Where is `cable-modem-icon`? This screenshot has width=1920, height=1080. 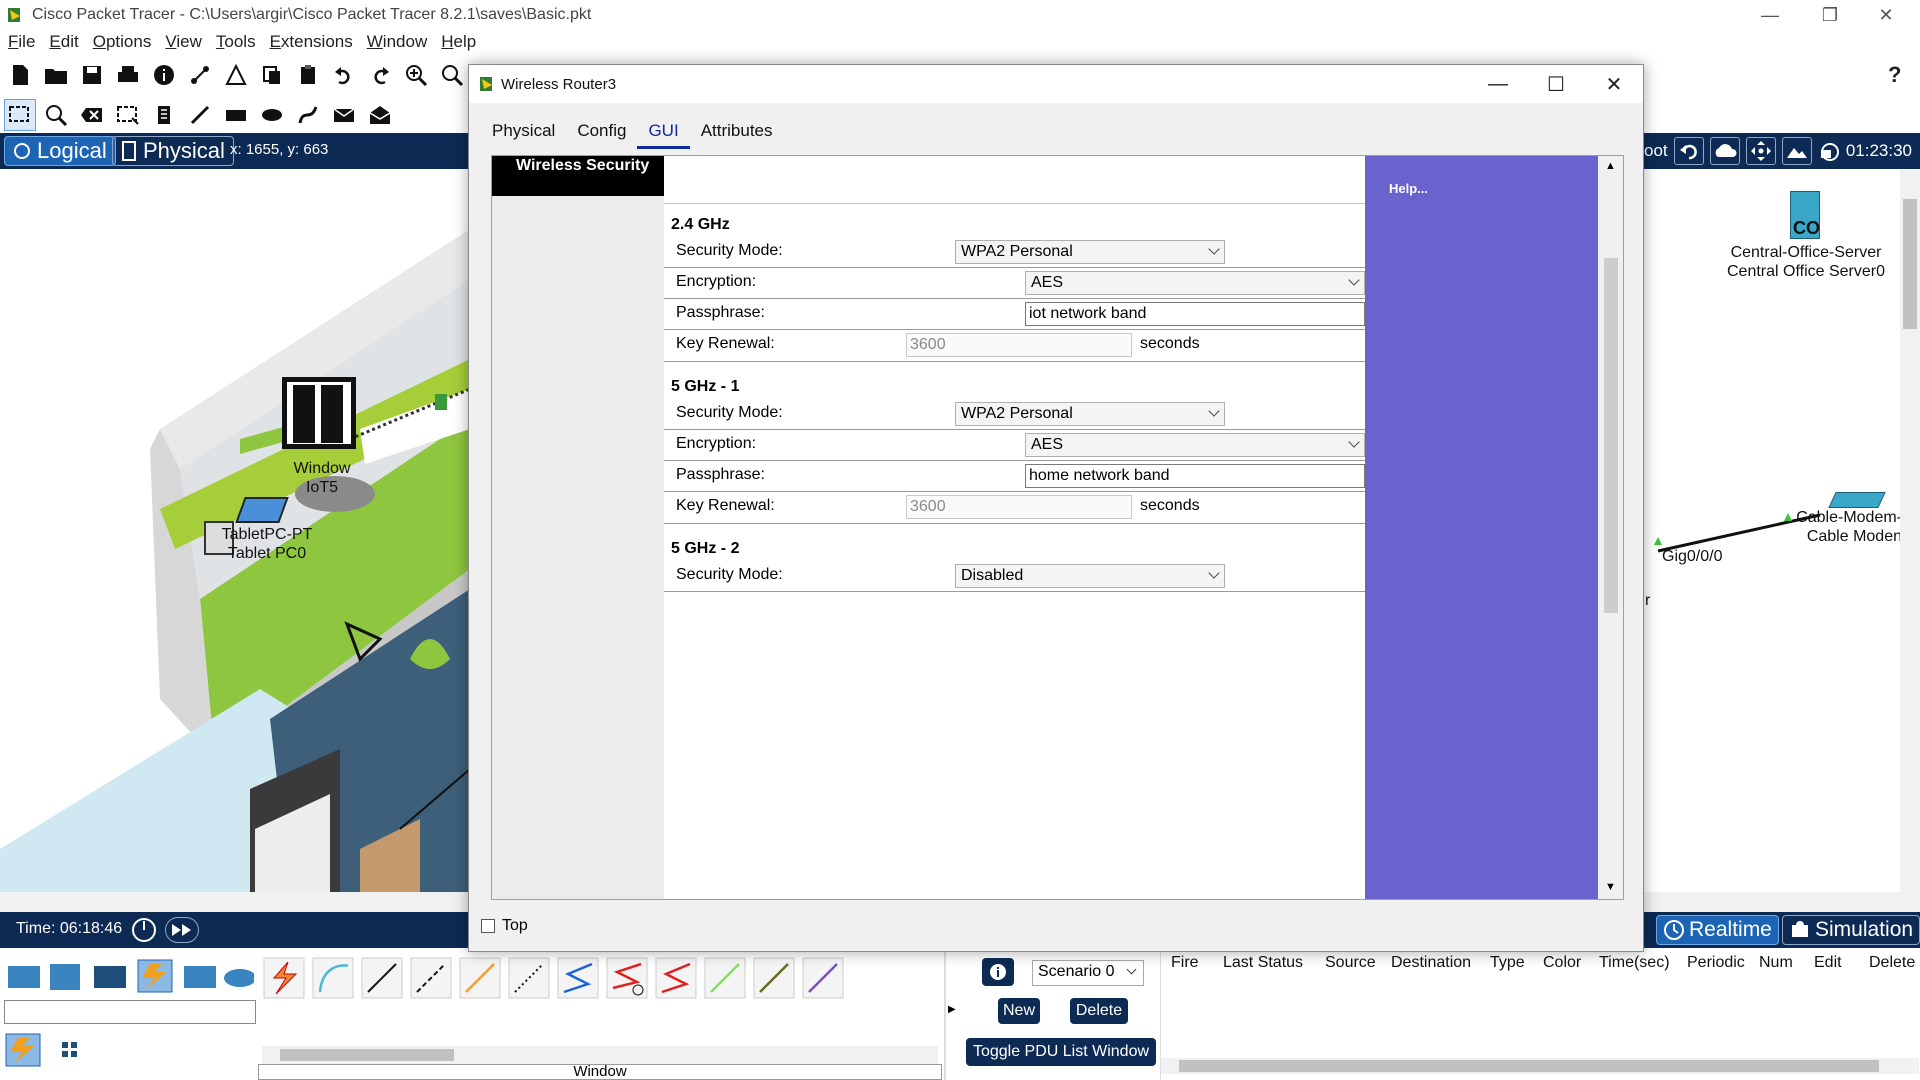
cable-modem-icon is located at coordinates (1857, 500).